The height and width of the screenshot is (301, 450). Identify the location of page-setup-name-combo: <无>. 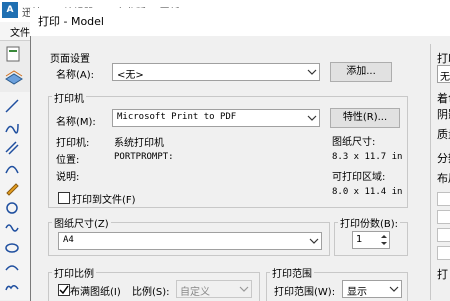
(216, 72).